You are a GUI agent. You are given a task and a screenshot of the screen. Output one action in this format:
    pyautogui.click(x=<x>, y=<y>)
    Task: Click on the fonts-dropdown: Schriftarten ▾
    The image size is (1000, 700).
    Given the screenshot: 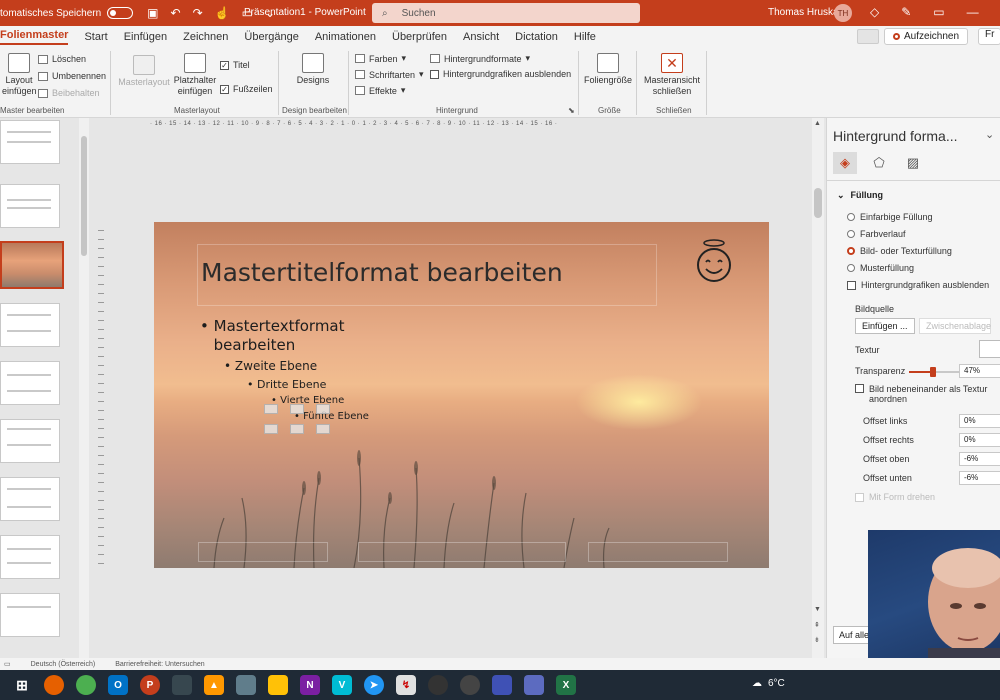 What is the action you would take?
    pyautogui.click(x=389, y=74)
    